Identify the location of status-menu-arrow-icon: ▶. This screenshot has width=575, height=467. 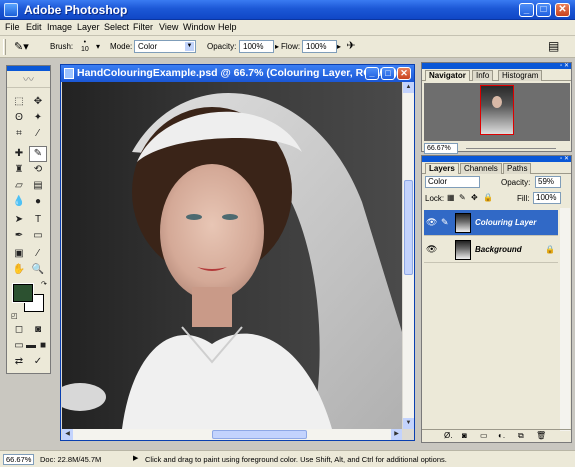
(135, 458).